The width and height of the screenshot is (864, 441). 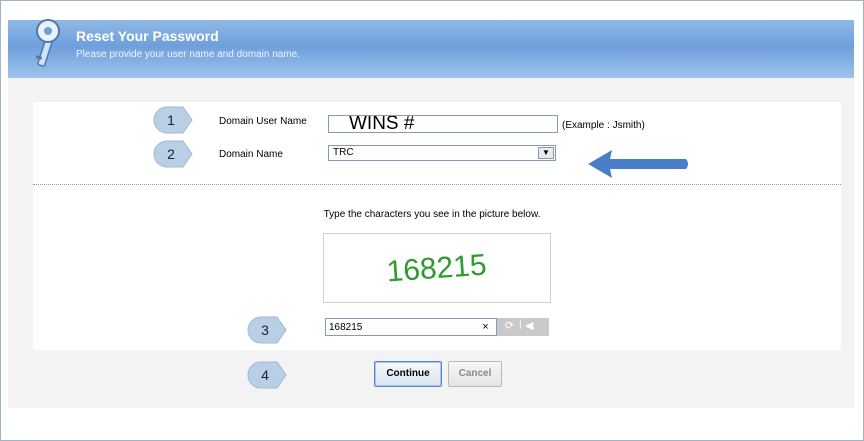 I want to click on step-4-callout: 4, so click(x=267, y=375).